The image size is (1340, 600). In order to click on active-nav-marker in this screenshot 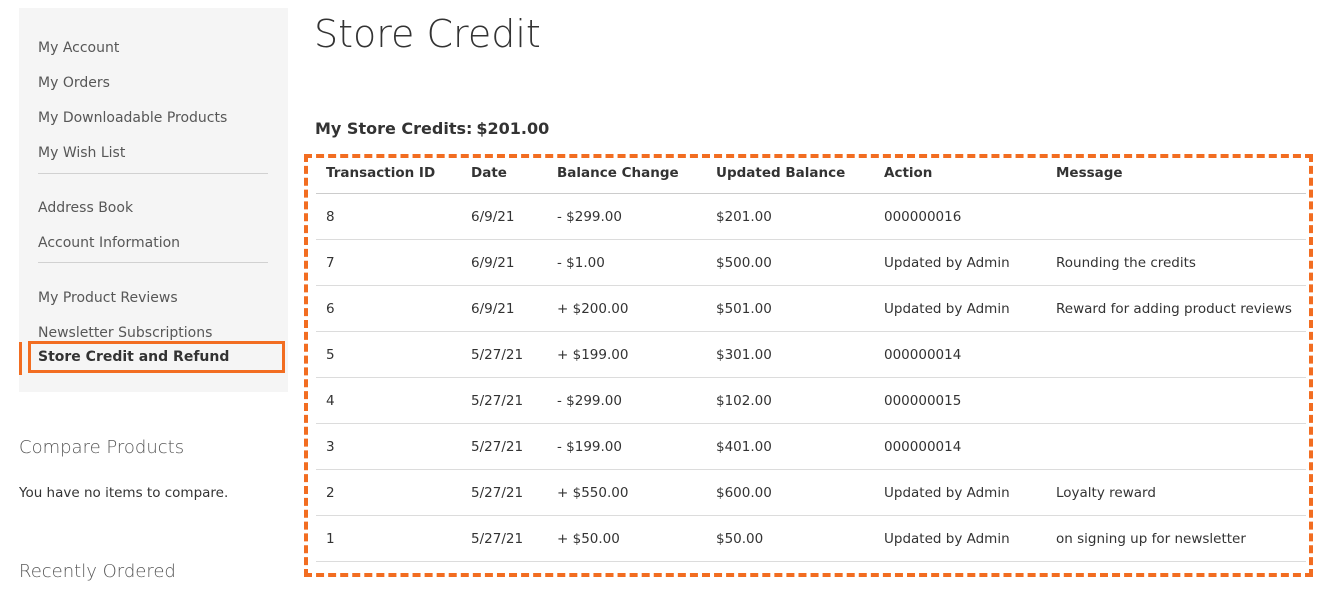, I will do `click(20, 358)`.